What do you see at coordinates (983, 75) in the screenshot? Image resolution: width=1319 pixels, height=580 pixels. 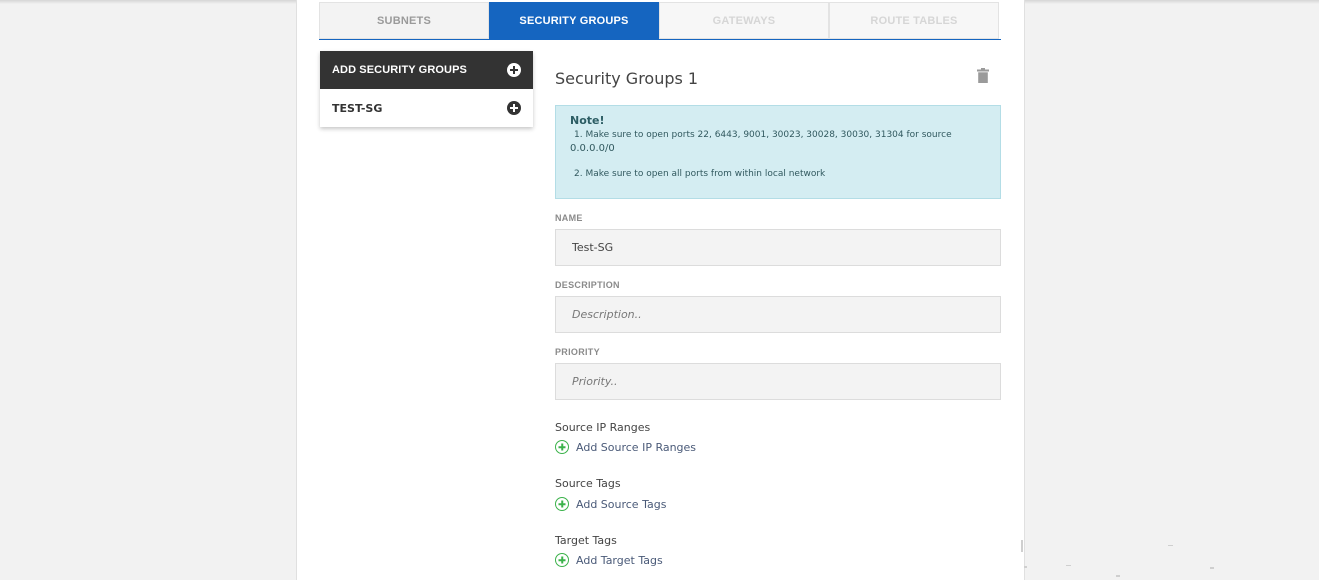 I see `trash-icon` at bounding box center [983, 75].